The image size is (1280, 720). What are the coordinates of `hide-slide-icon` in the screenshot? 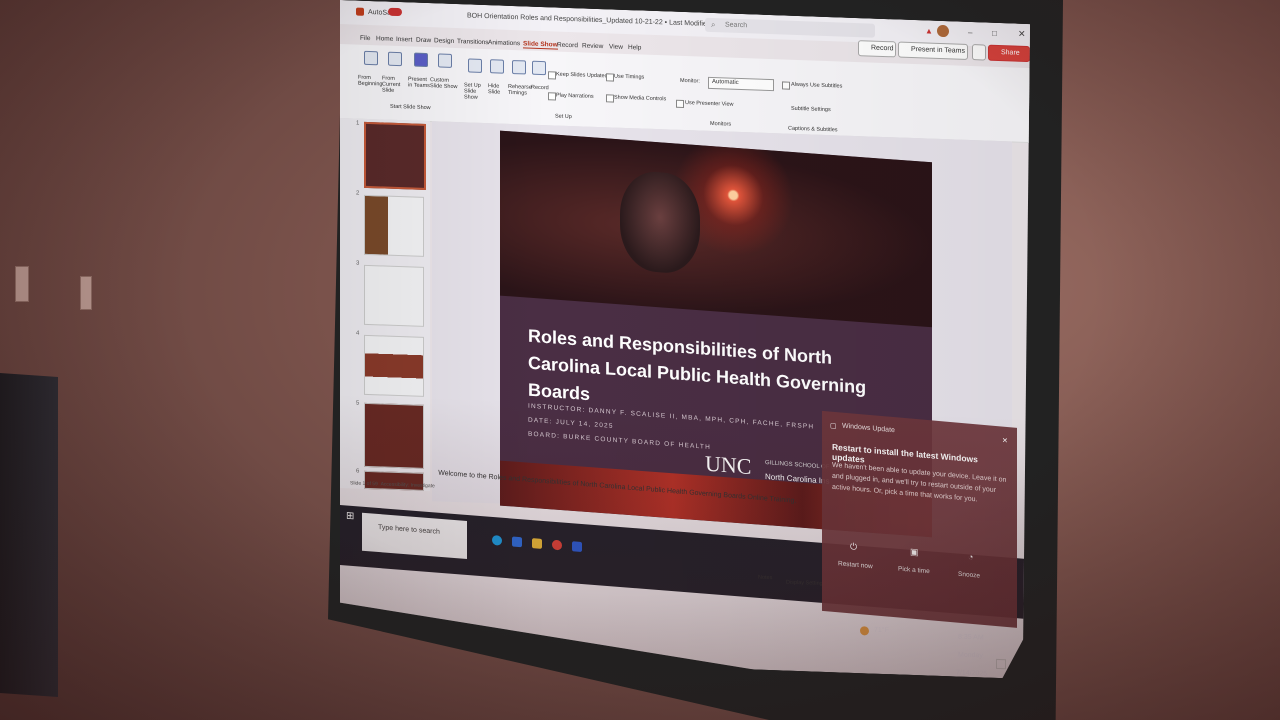 It's located at (497, 66).